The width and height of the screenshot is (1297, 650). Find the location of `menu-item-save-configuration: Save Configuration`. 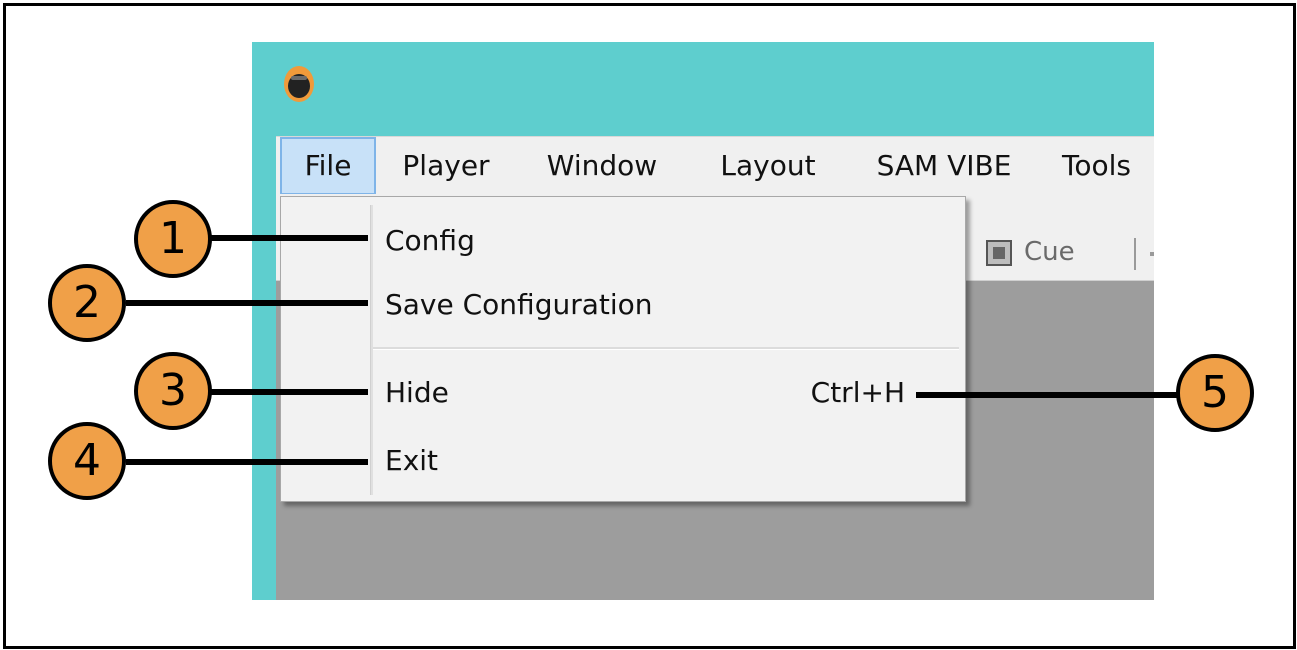

menu-item-save-configuration: Save Configuration is located at coordinates (519, 305).